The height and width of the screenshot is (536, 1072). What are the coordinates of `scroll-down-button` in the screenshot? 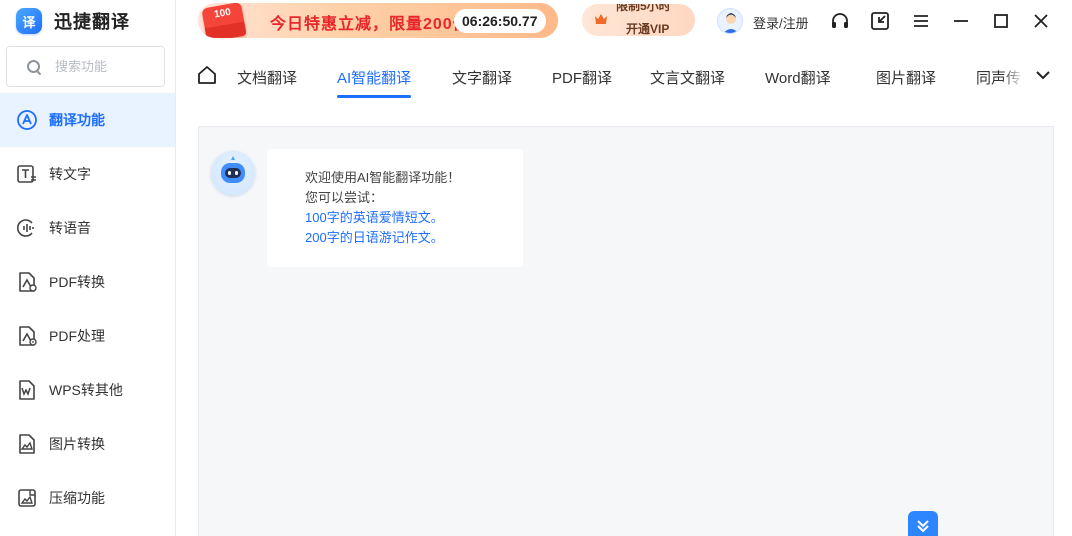 It's located at (923, 523).